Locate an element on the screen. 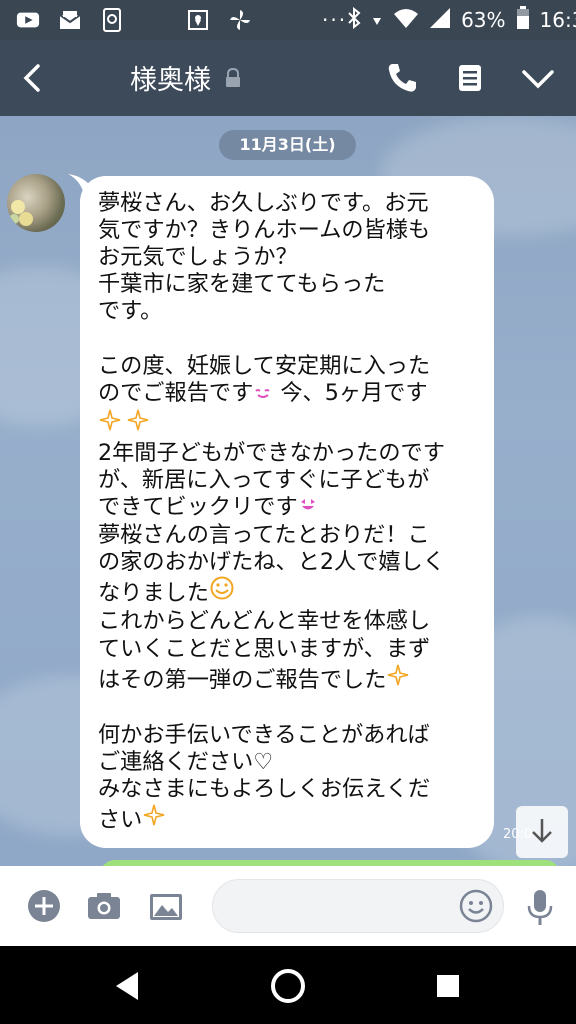 The width and height of the screenshot is (576, 1024). battery-percent: 63% is located at coordinates (483, 20).